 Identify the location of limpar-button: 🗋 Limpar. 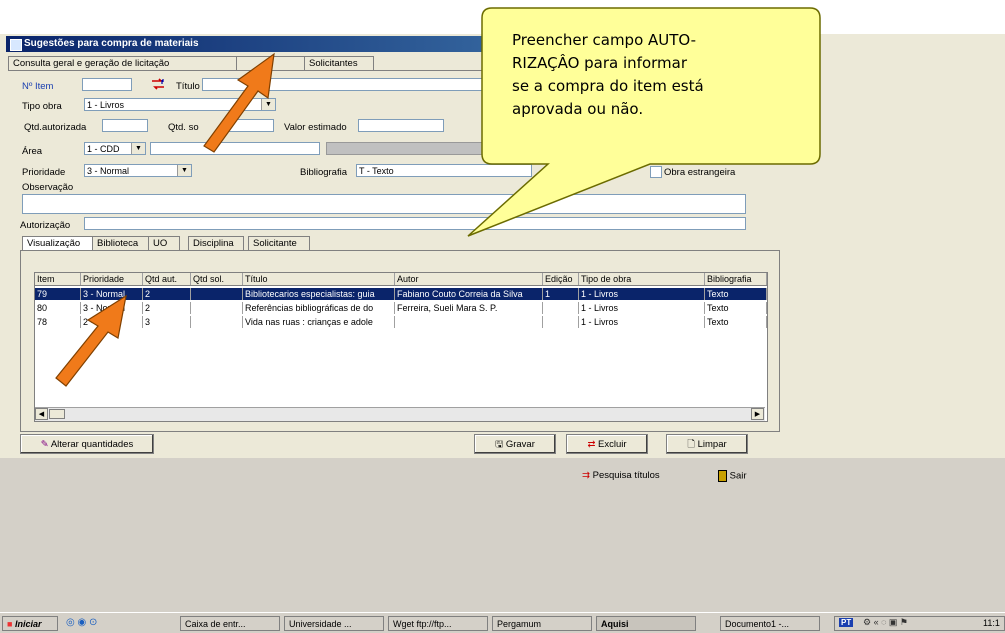
(707, 444).